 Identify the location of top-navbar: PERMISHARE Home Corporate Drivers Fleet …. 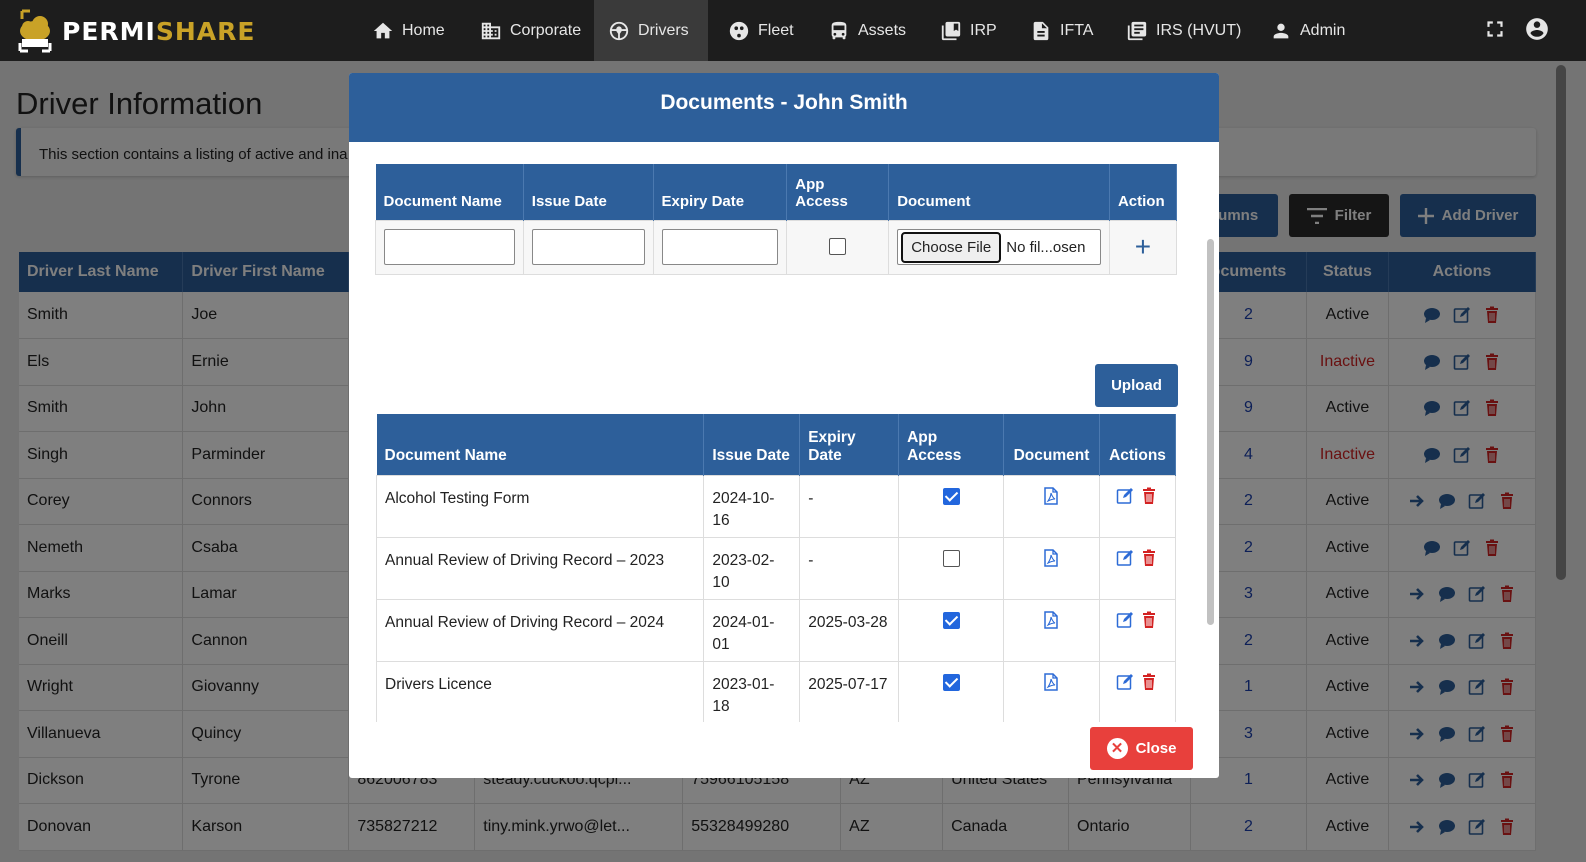
(793, 30).